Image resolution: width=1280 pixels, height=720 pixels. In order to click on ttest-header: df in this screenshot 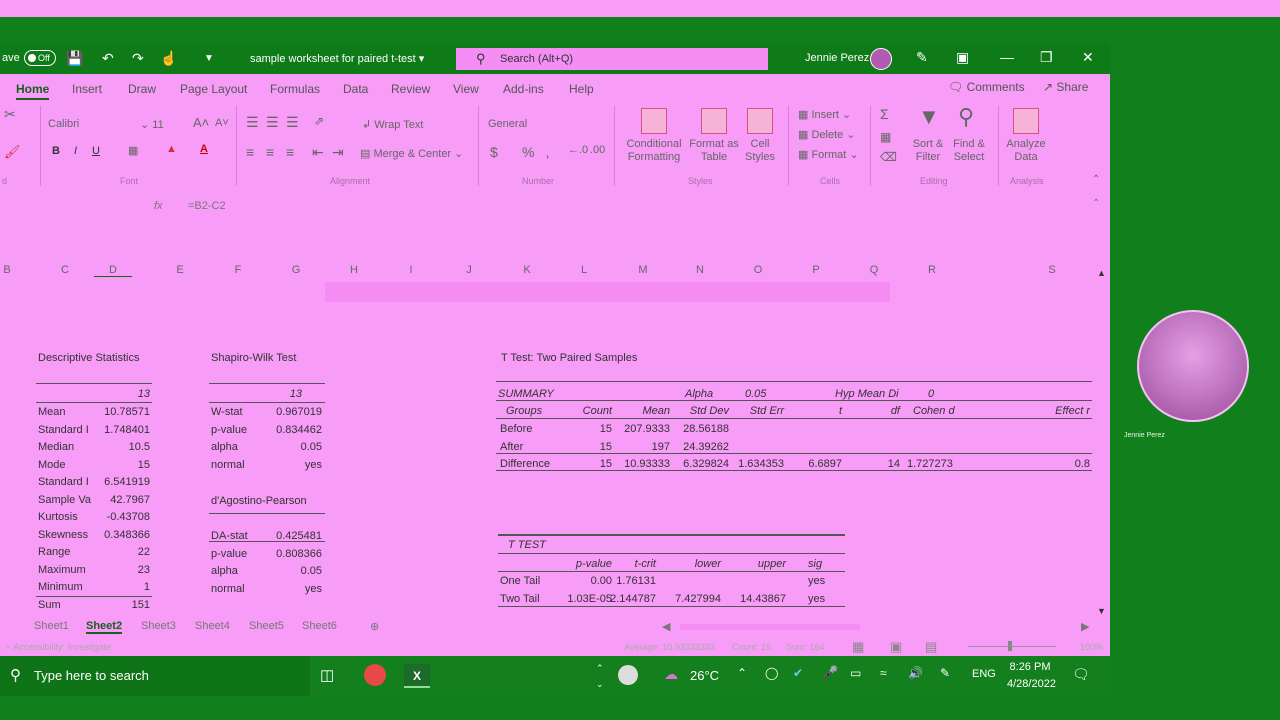, I will do `click(875, 411)`.